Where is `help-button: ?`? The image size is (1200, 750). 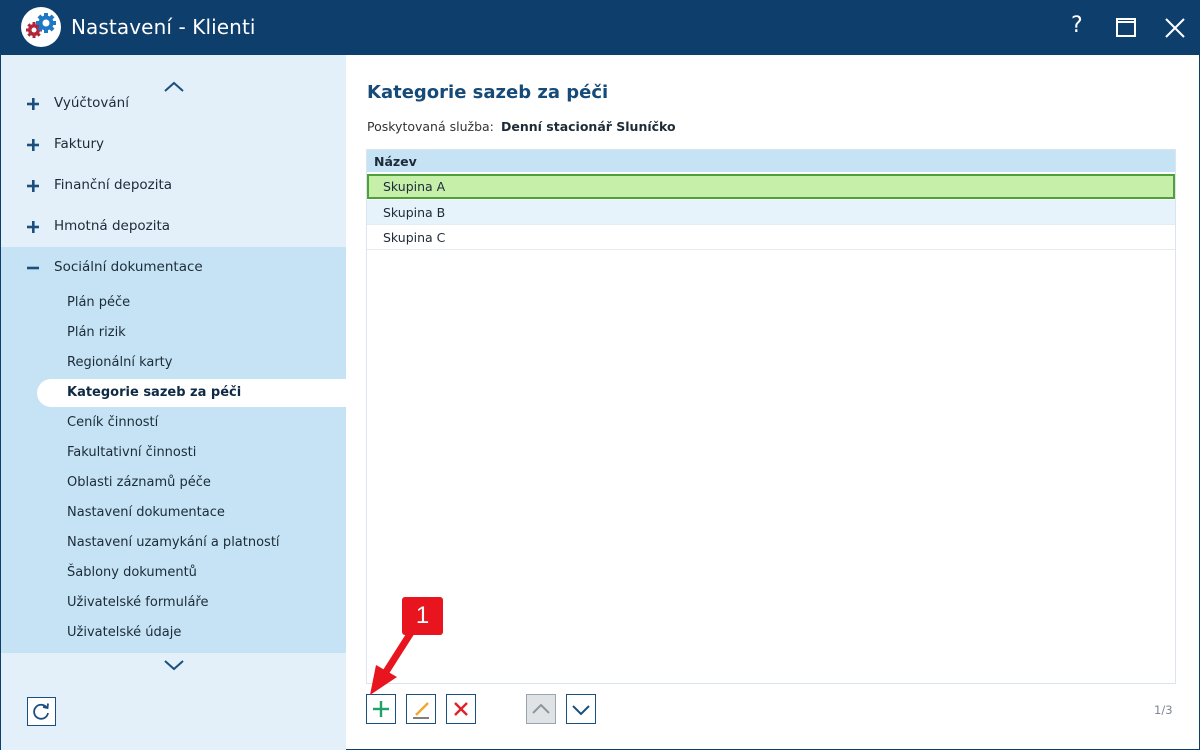 help-button: ? is located at coordinates (1078, 28).